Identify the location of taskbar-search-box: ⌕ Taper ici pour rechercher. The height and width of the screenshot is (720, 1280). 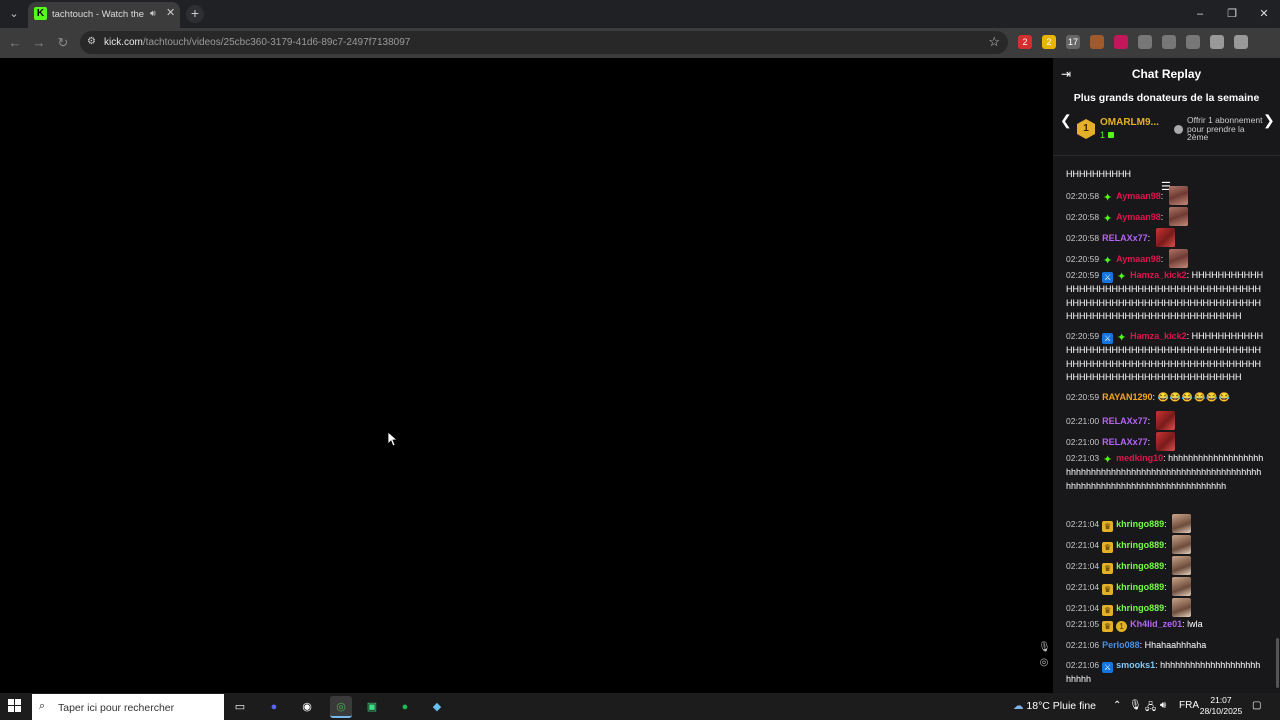
(128, 707).